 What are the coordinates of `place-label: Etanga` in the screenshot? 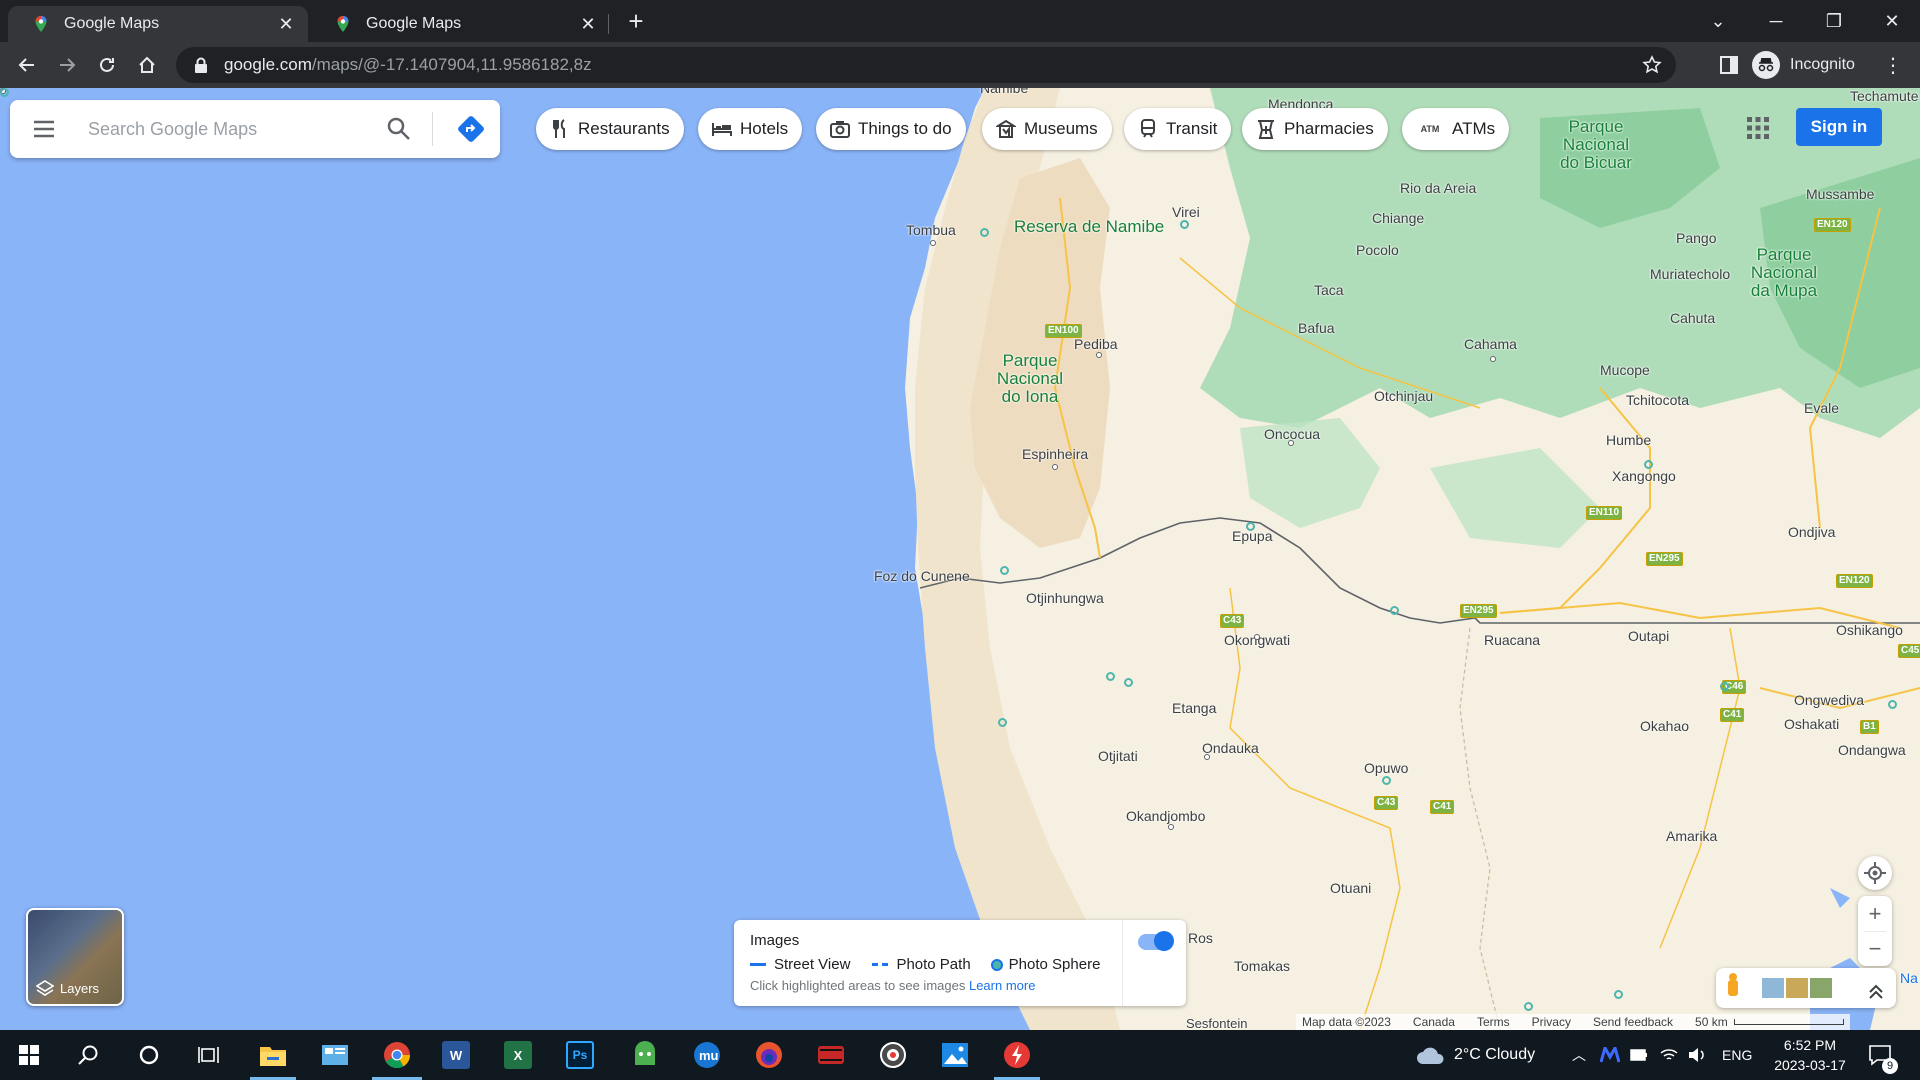 It's located at (1194, 708).